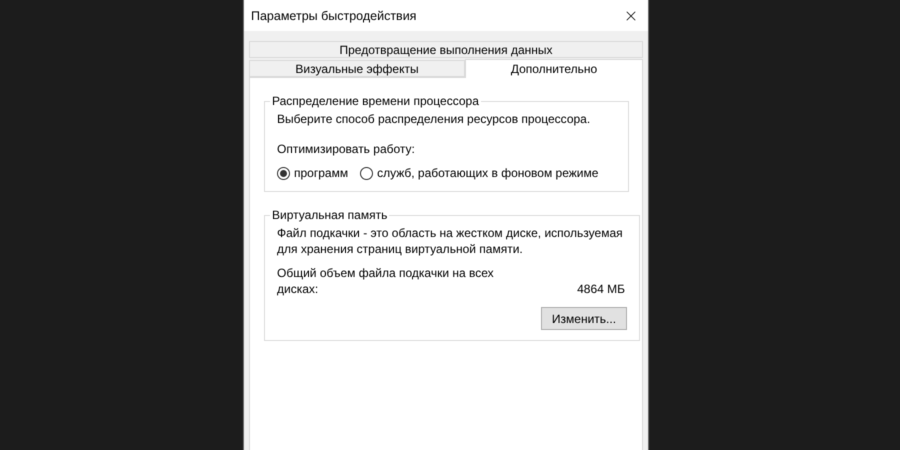 The width and height of the screenshot is (900, 450). I want to click on tab: Визуальные эффекты, so click(357, 68).